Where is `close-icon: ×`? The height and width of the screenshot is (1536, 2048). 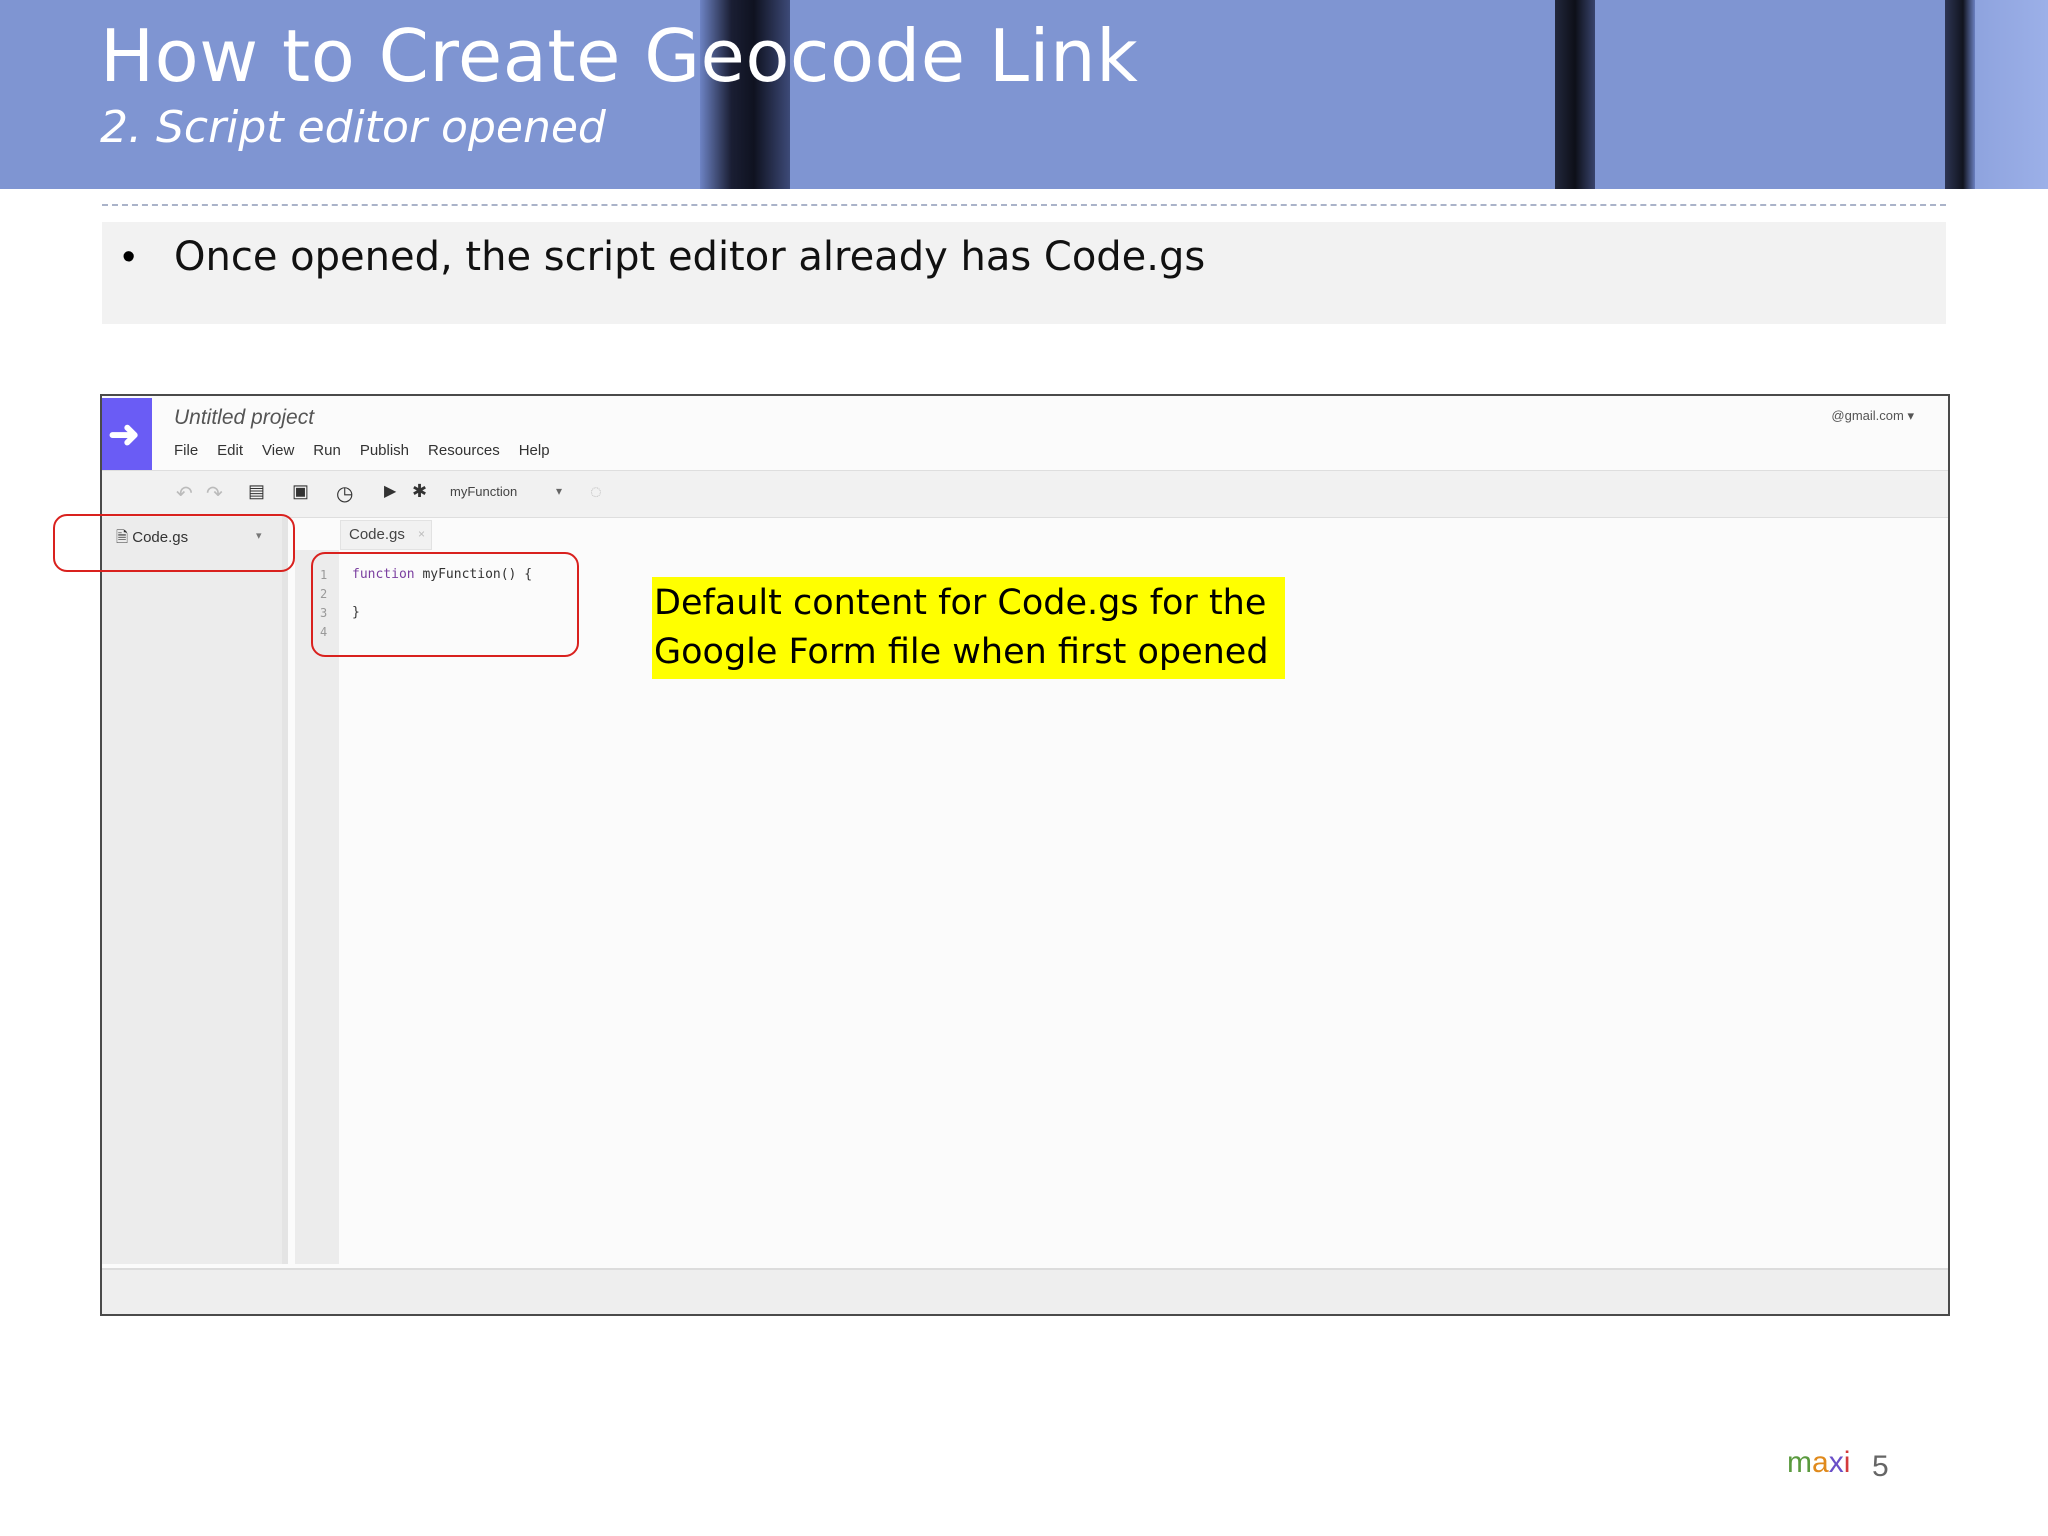
close-icon: × is located at coordinates (421, 534).